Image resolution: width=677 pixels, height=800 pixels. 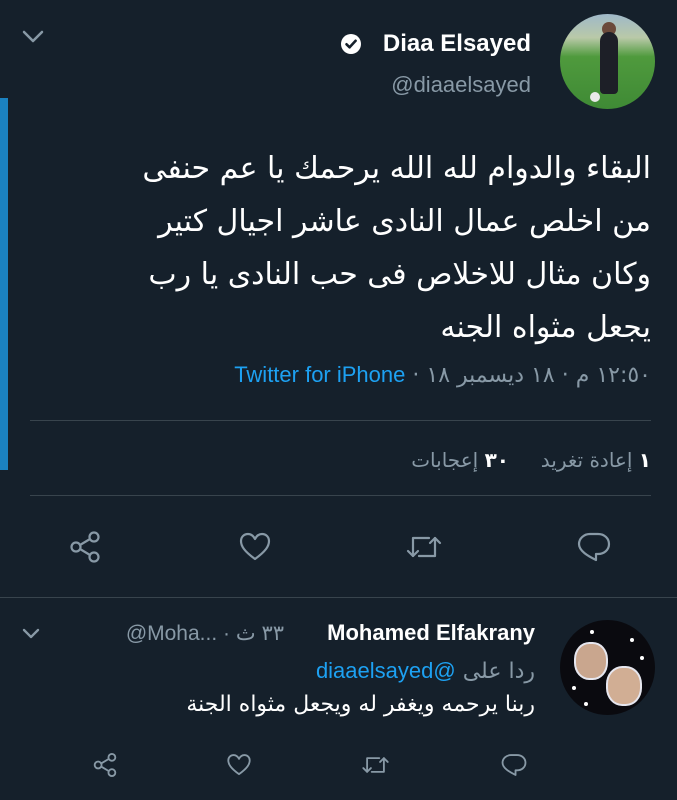 What do you see at coordinates (360, 704) in the screenshot?
I see `reply-text: ربنا يرحمه ويغفر له ويجعل مثواه الجنة` at bounding box center [360, 704].